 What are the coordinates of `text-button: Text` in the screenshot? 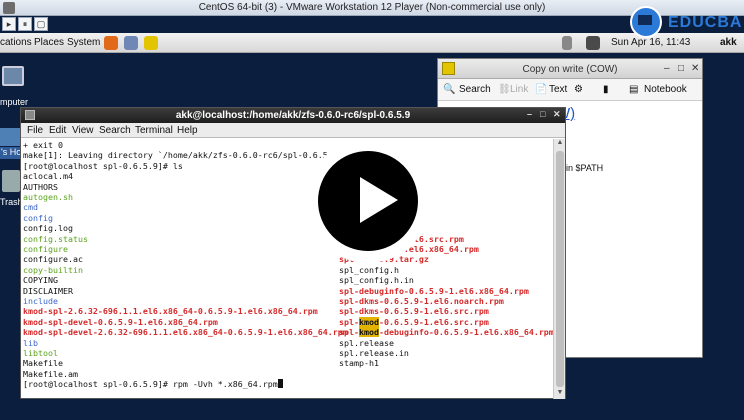 It's located at (558, 89).